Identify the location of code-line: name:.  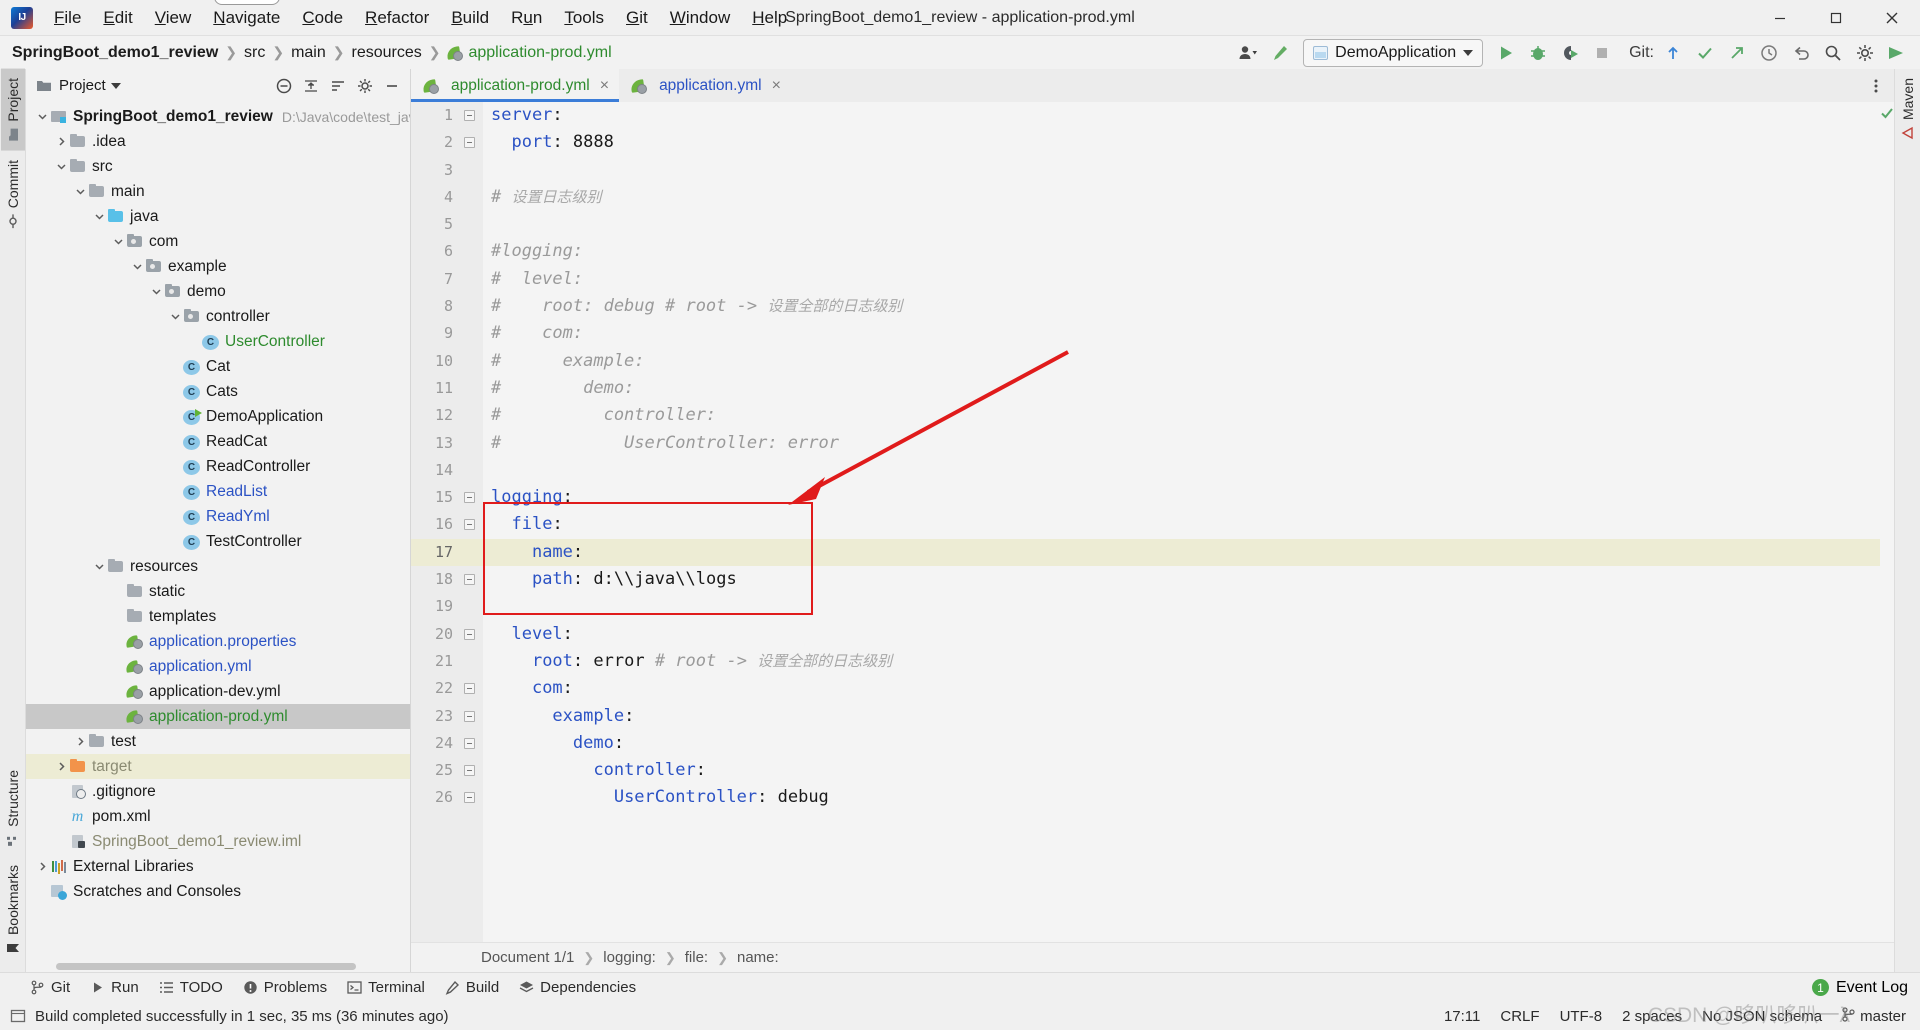
(1181, 552).